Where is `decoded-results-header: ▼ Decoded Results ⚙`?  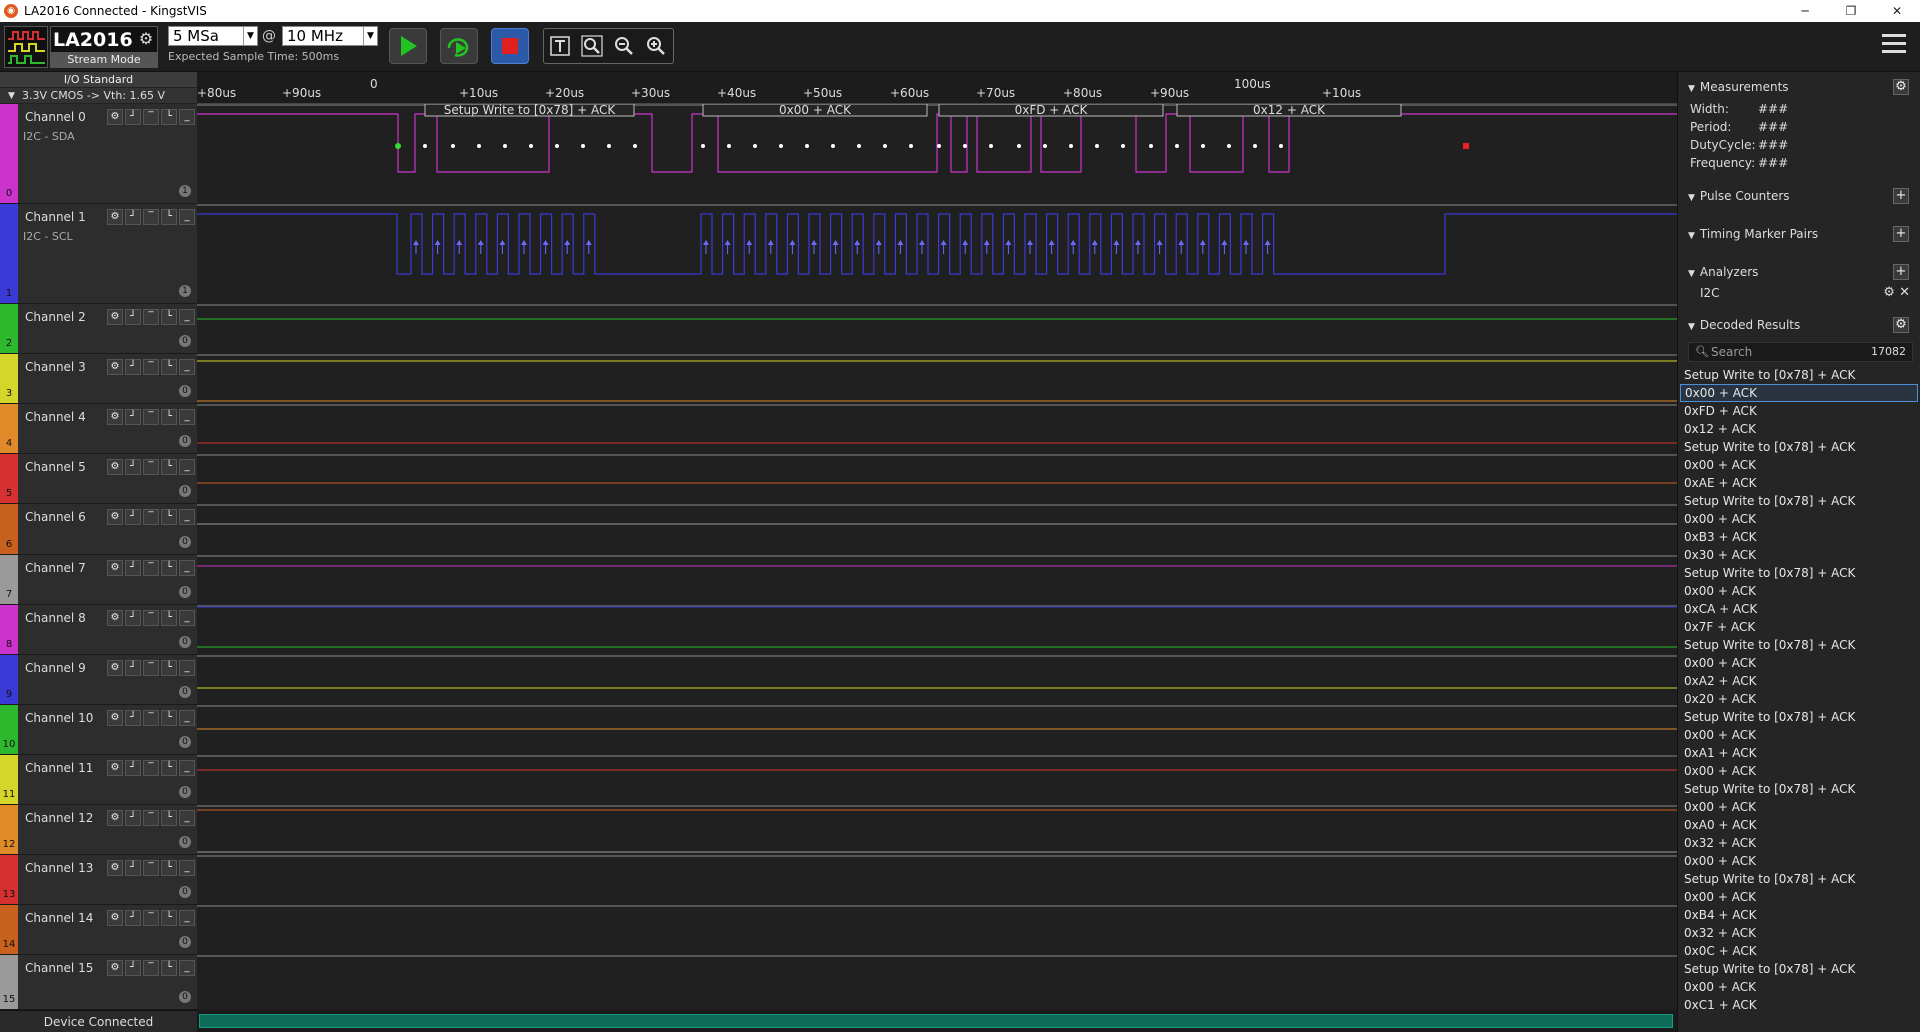
decoded-results-header: ▼ Decoded Results ⚙ is located at coordinates (1799, 325).